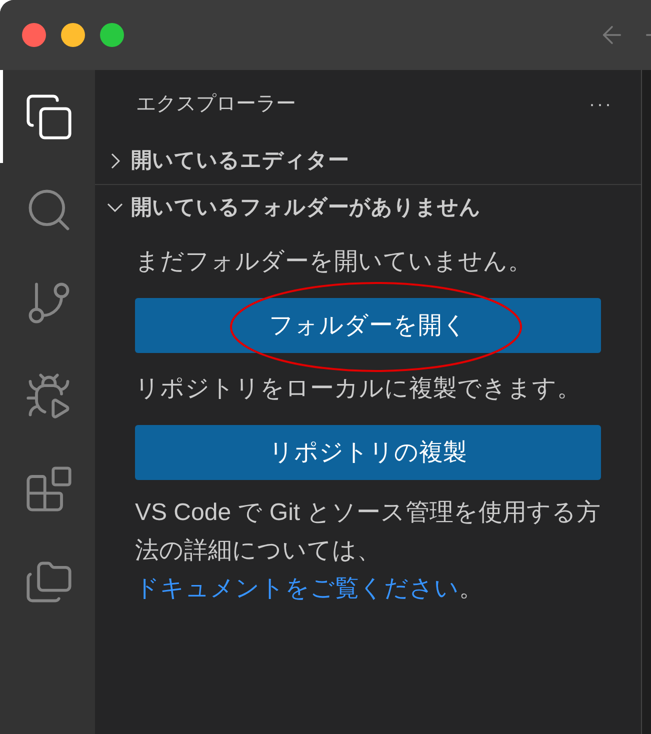  What do you see at coordinates (334, 262) in the screenshot?
I see `message-text: まだフォルダーを開いていません。` at bounding box center [334, 262].